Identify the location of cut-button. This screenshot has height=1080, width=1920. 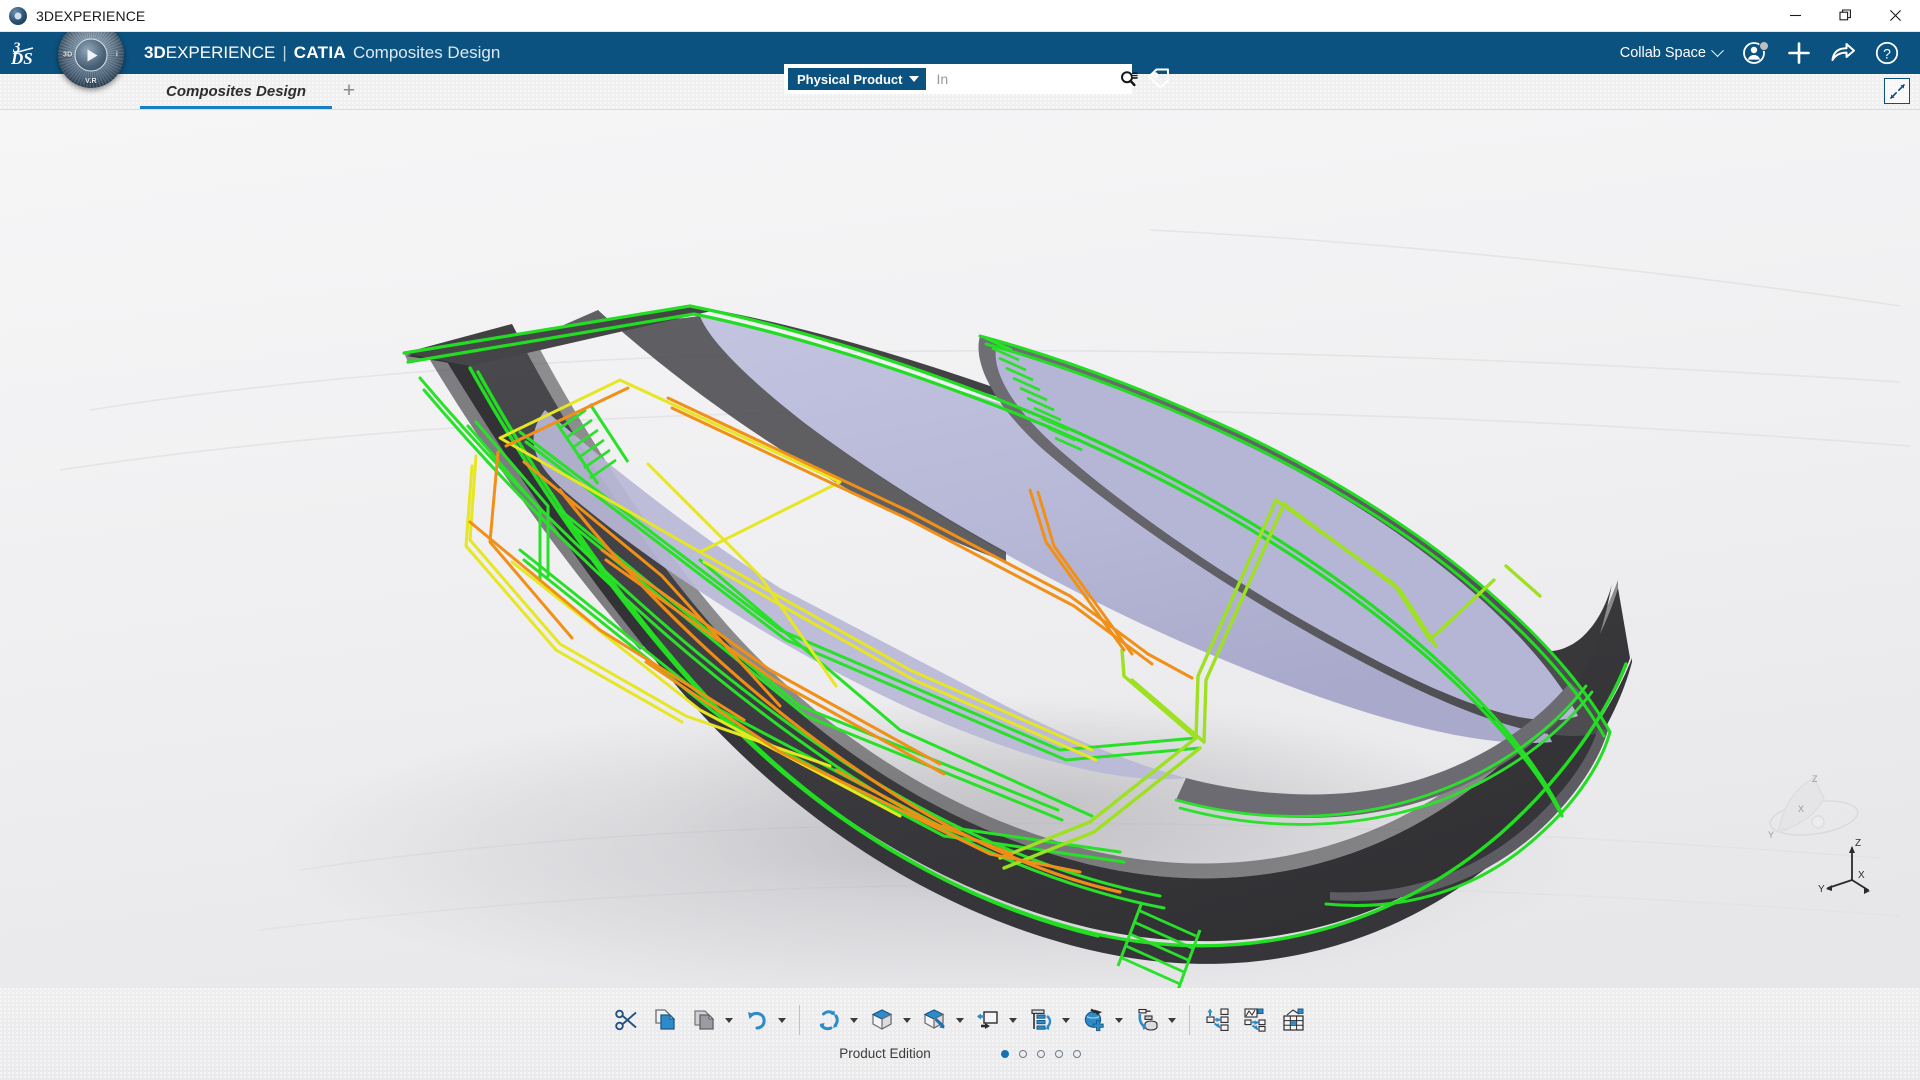
(627, 1020).